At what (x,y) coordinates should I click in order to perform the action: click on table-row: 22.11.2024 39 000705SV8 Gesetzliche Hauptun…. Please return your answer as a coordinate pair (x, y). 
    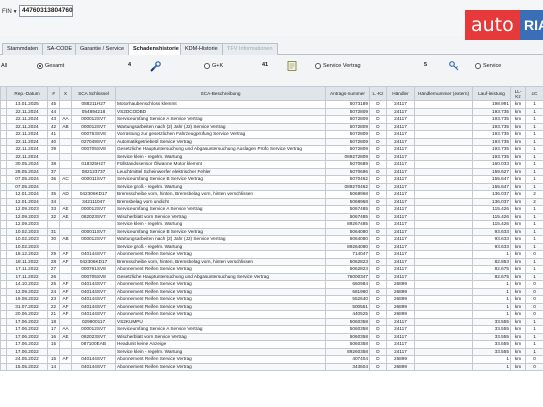
    Looking at the image, I should click on (271, 149).